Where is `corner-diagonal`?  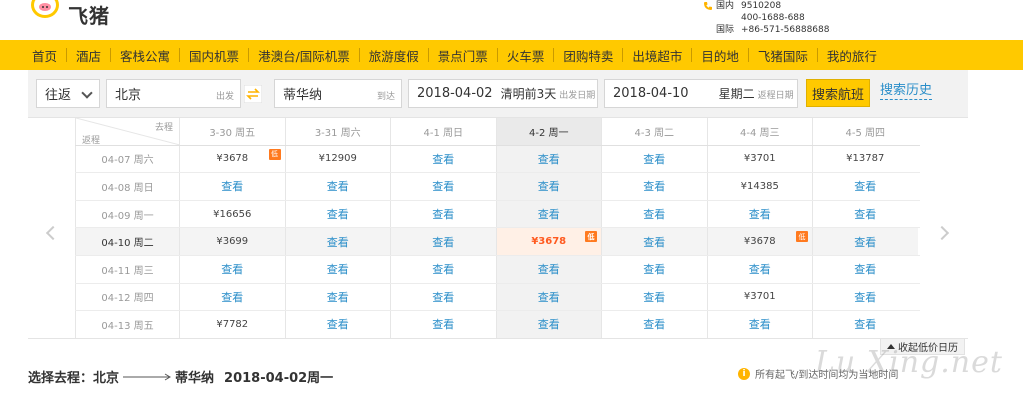 corner-diagonal is located at coordinates (127, 131).